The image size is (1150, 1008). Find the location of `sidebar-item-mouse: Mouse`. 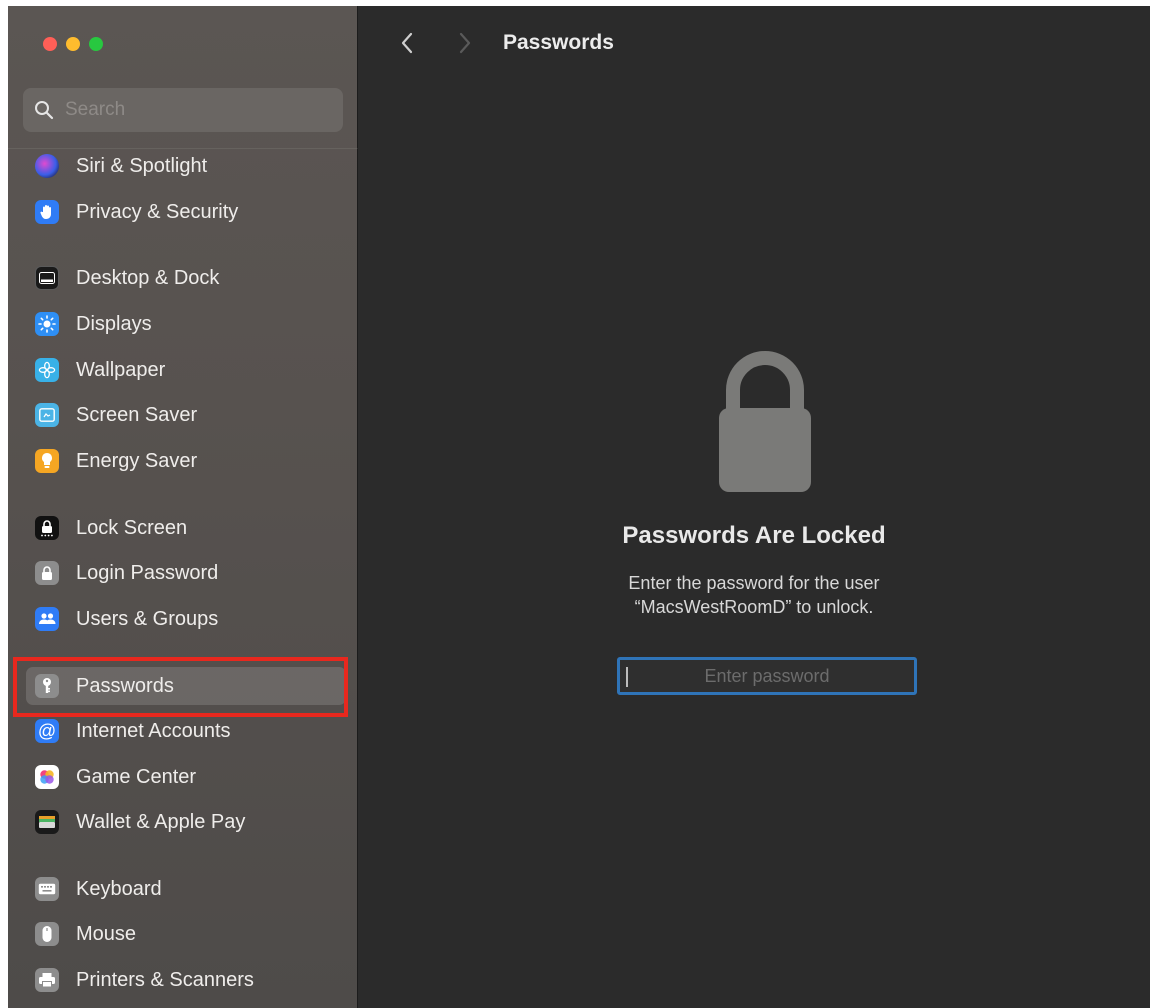

sidebar-item-mouse: Mouse is located at coordinates (186, 934).